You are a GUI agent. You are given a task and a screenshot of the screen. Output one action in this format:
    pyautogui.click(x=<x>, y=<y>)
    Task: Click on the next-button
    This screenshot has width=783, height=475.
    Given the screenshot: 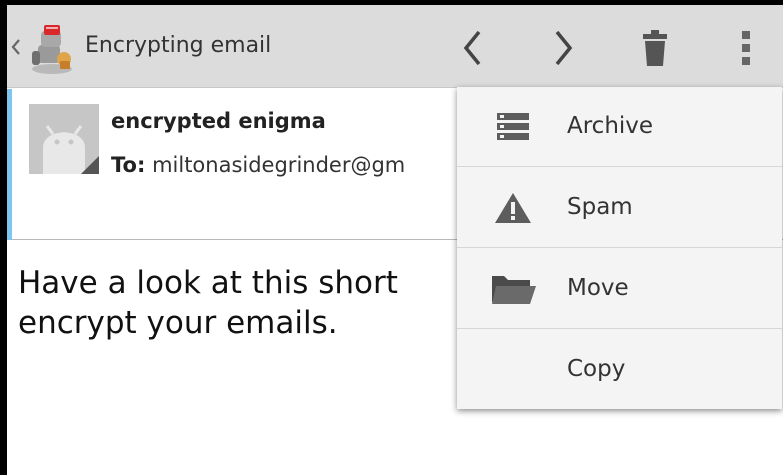 What is the action you would take?
    pyautogui.click(x=564, y=48)
    